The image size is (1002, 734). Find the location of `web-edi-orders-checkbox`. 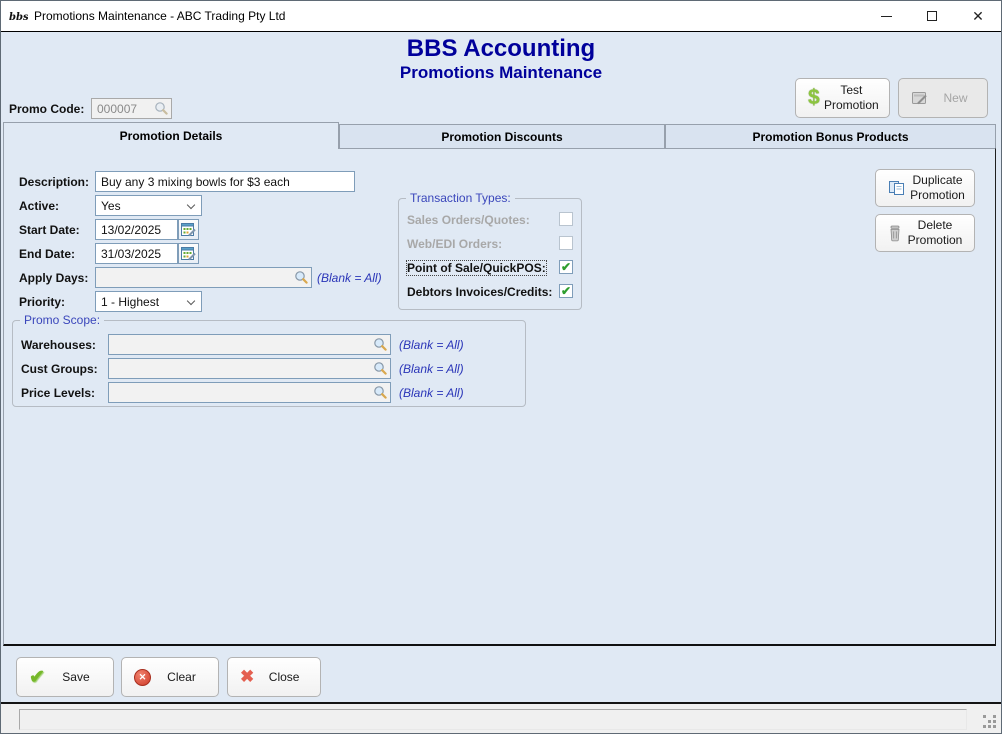

web-edi-orders-checkbox is located at coordinates (566, 243).